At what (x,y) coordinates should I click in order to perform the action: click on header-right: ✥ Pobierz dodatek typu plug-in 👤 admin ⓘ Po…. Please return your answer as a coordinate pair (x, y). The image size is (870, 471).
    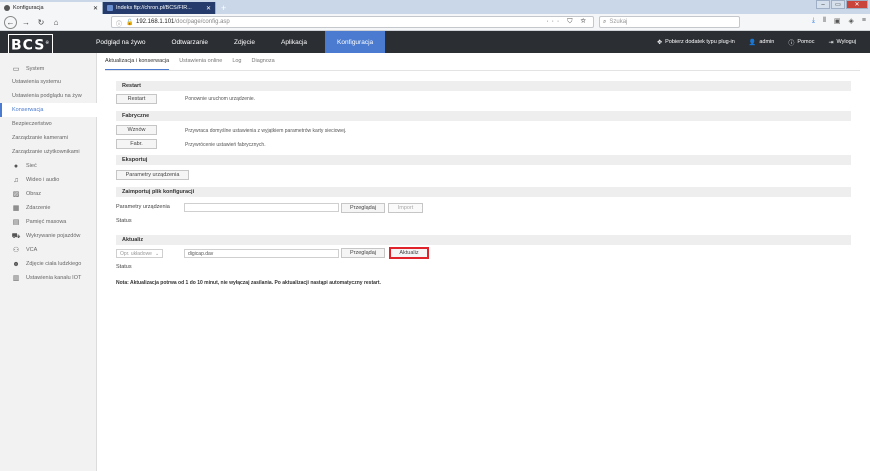
    Looking at the image, I should click on (749, 42).